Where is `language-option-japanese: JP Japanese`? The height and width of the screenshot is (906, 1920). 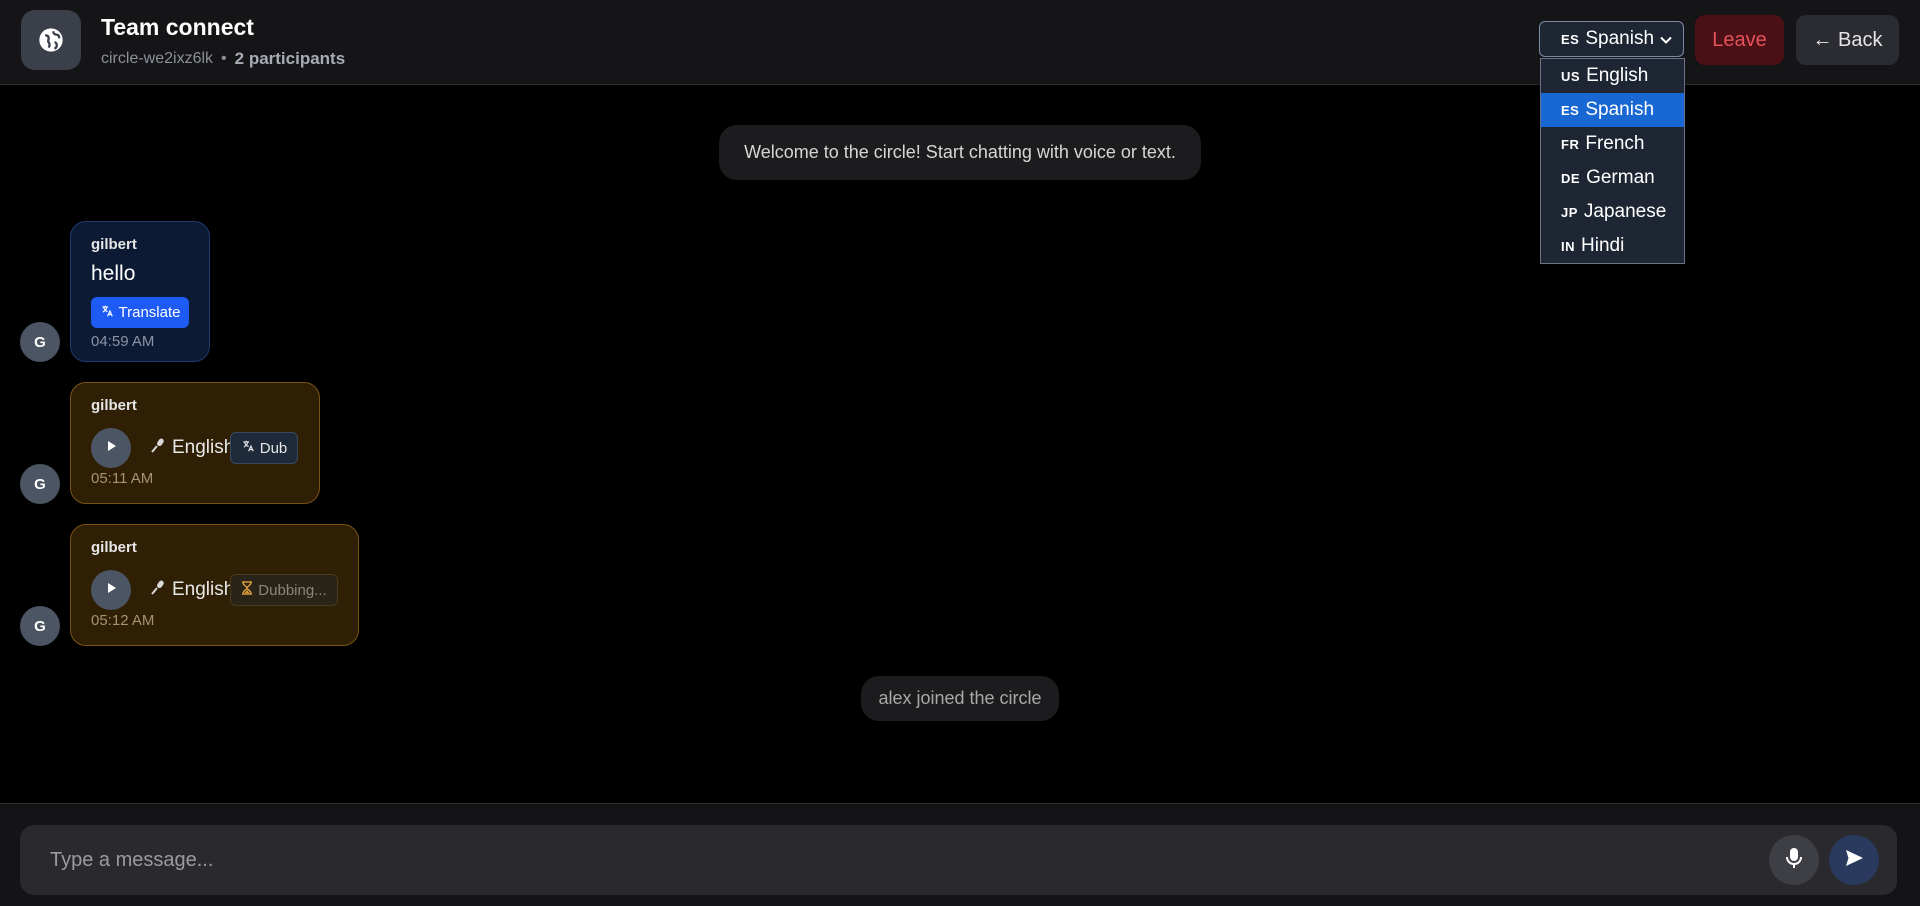
language-option-japanese: JP Japanese is located at coordinates (1612, 212).